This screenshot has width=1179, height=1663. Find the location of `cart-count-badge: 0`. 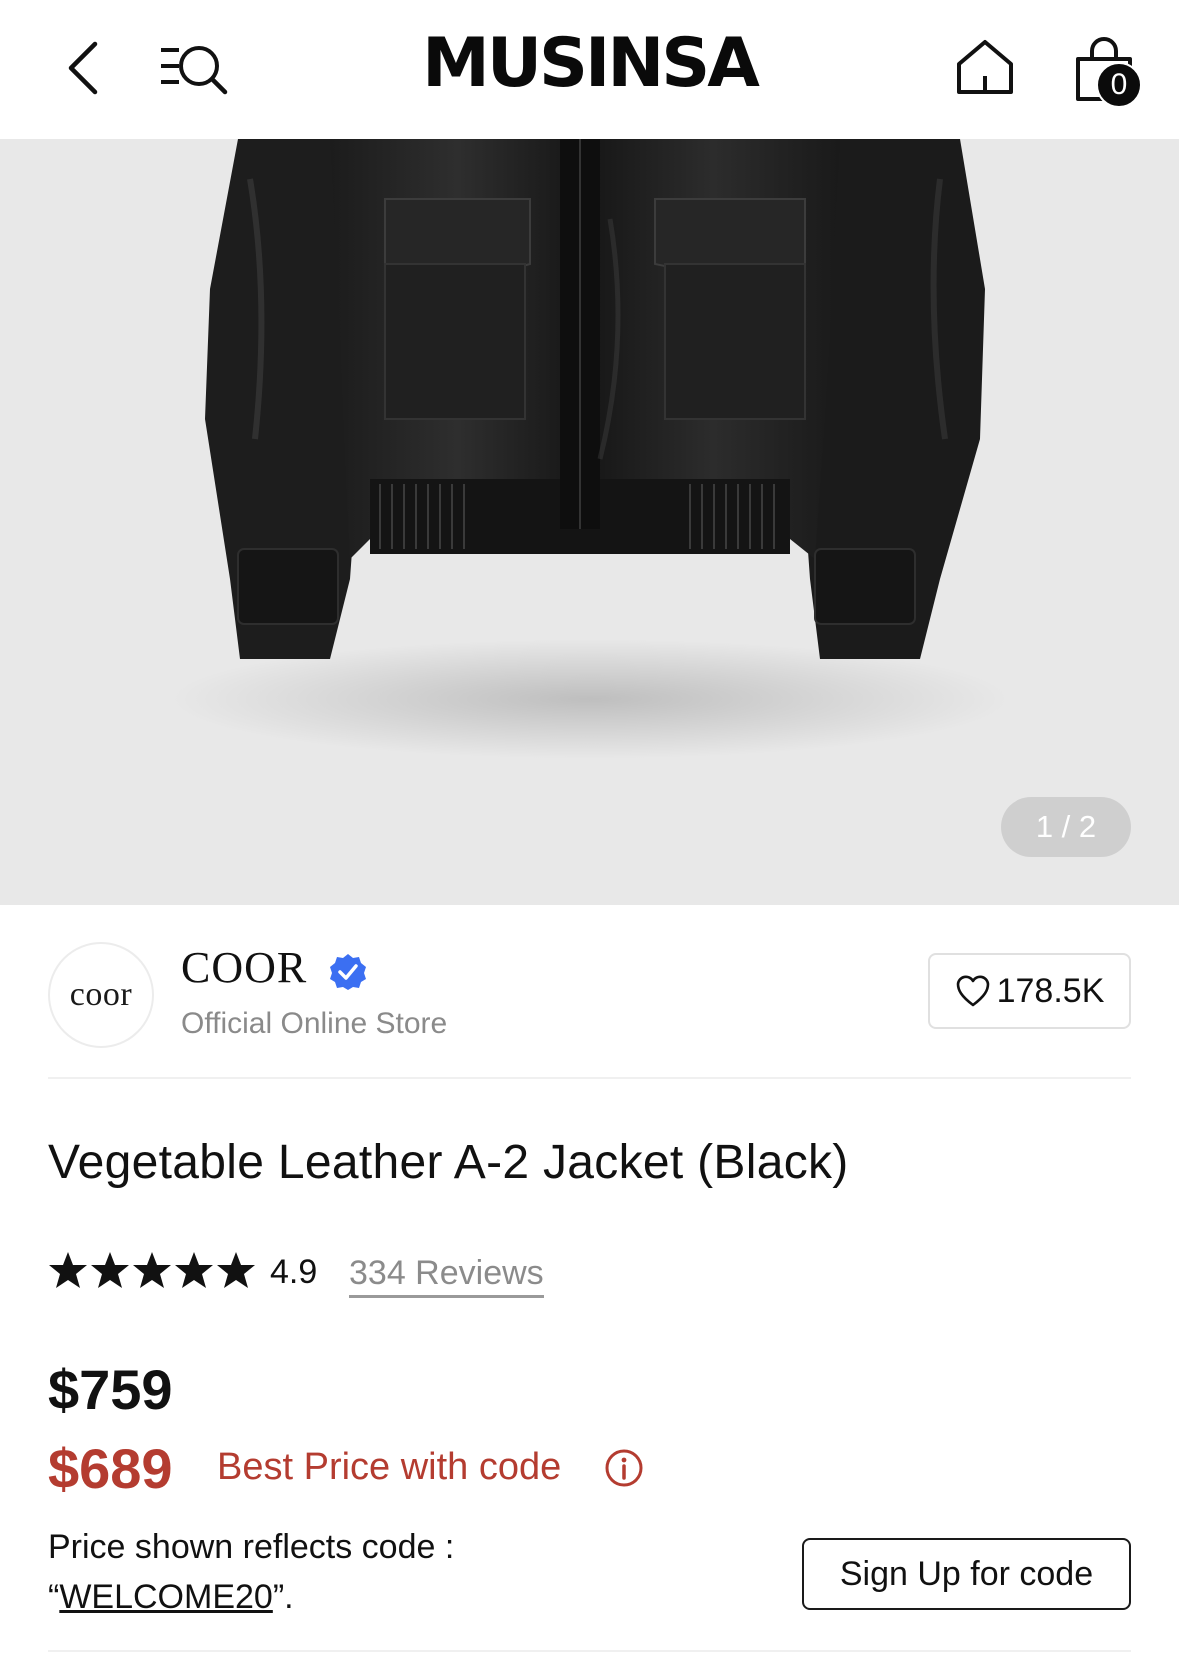

cart-count-badge: 0 is located at coordinates (1119, 85).